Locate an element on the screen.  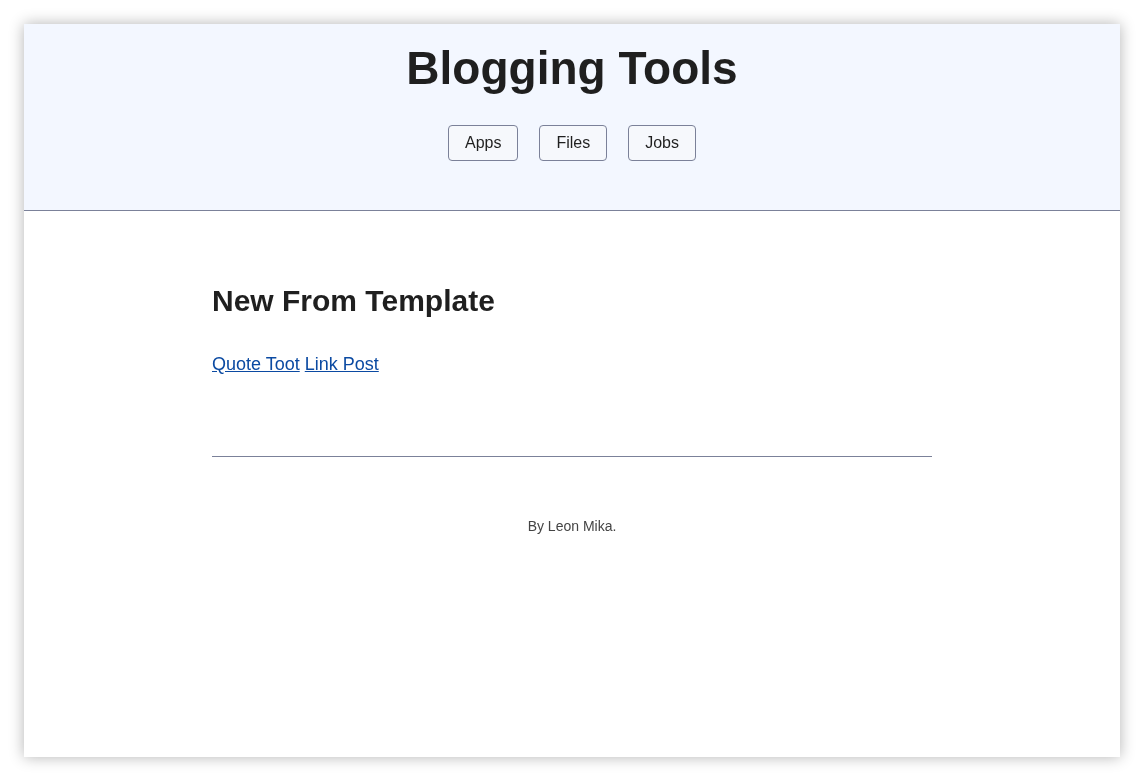
site-title: Blogging Tools is located at coordinates (572, 68).